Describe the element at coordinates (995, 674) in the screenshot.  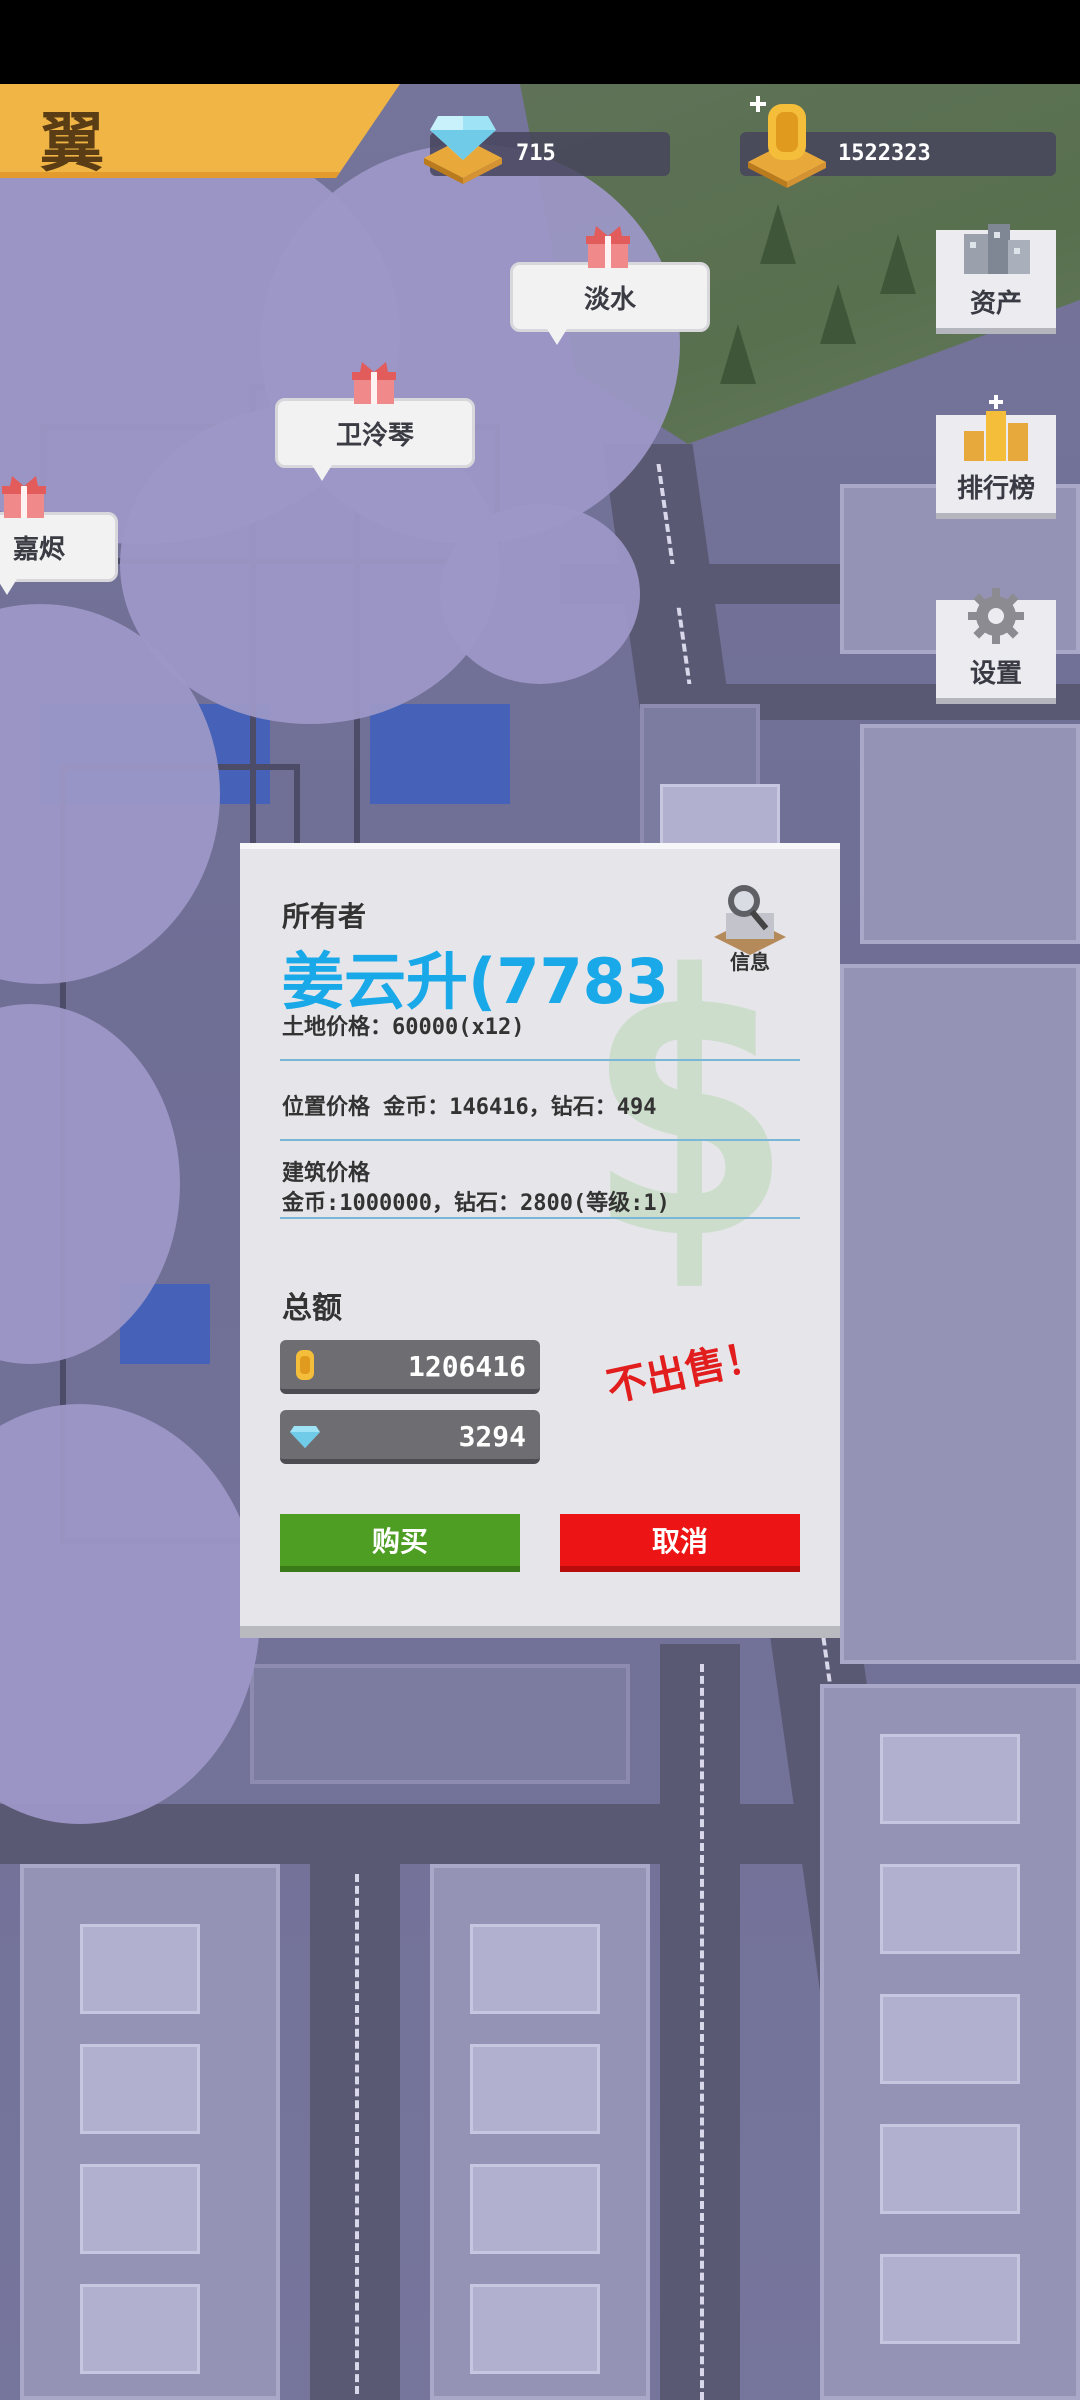
I see `settings-label: 设置` at that location.